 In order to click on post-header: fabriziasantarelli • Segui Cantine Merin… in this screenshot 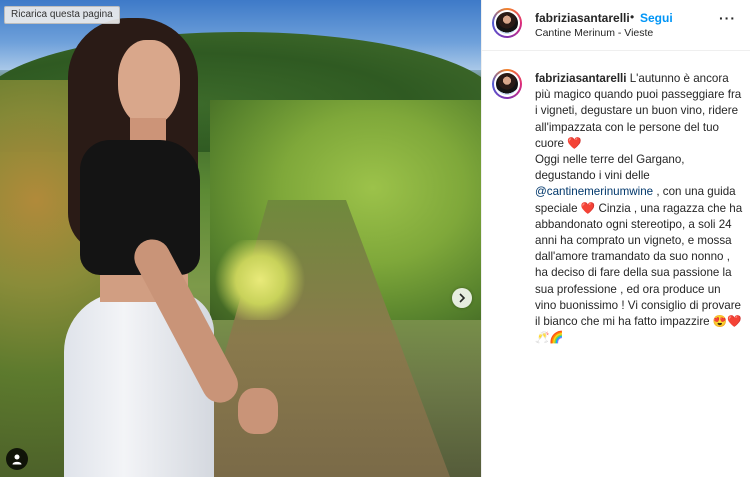, I will do `click(616, 25)`.